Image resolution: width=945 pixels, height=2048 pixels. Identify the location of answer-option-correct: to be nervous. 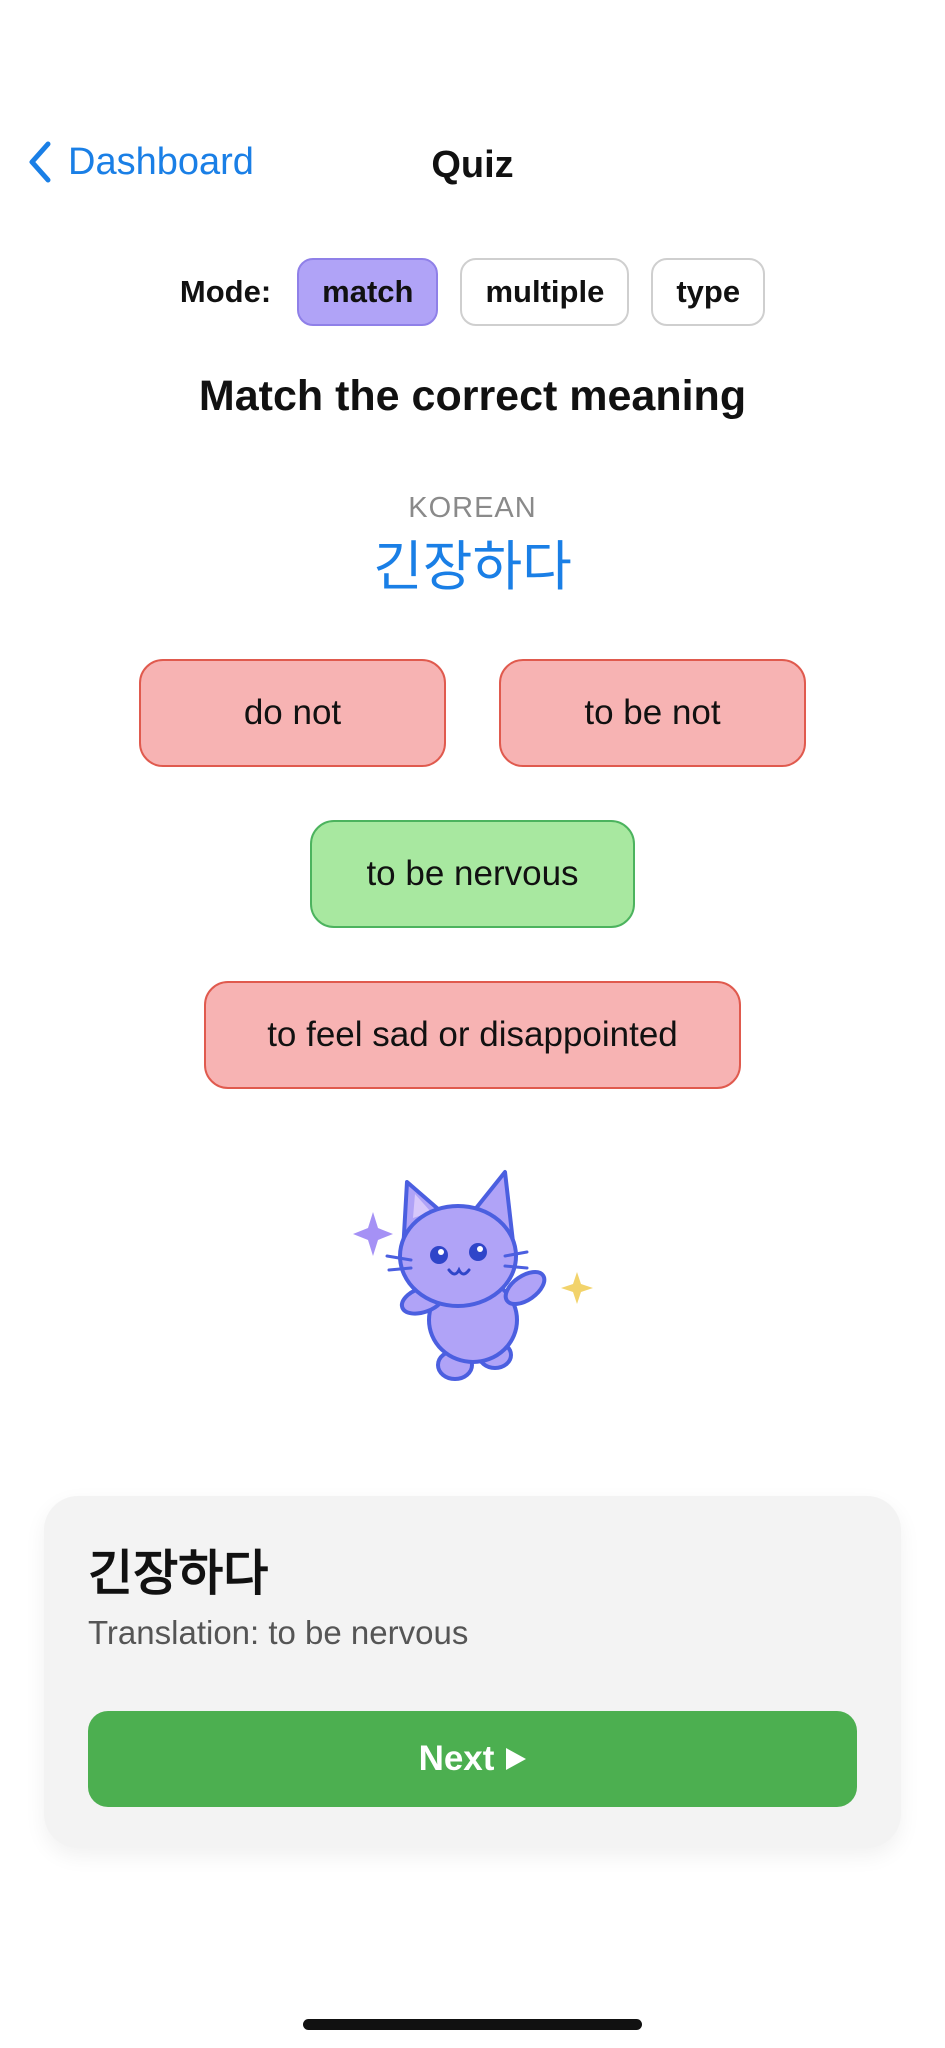
(472, 874).